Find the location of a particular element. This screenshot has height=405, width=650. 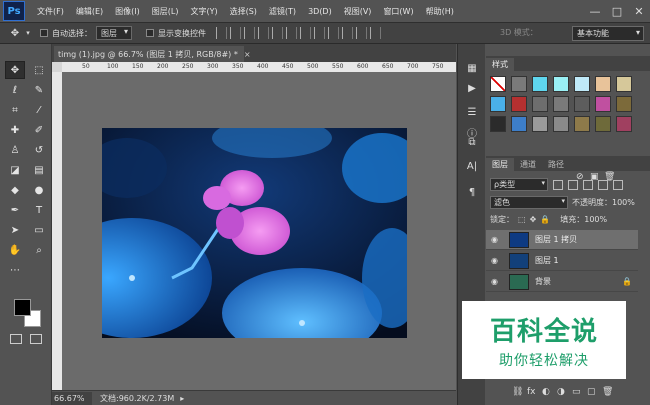

layer-row: ◉ 图层 1 拷贝 is located at coordinates (562, 240).